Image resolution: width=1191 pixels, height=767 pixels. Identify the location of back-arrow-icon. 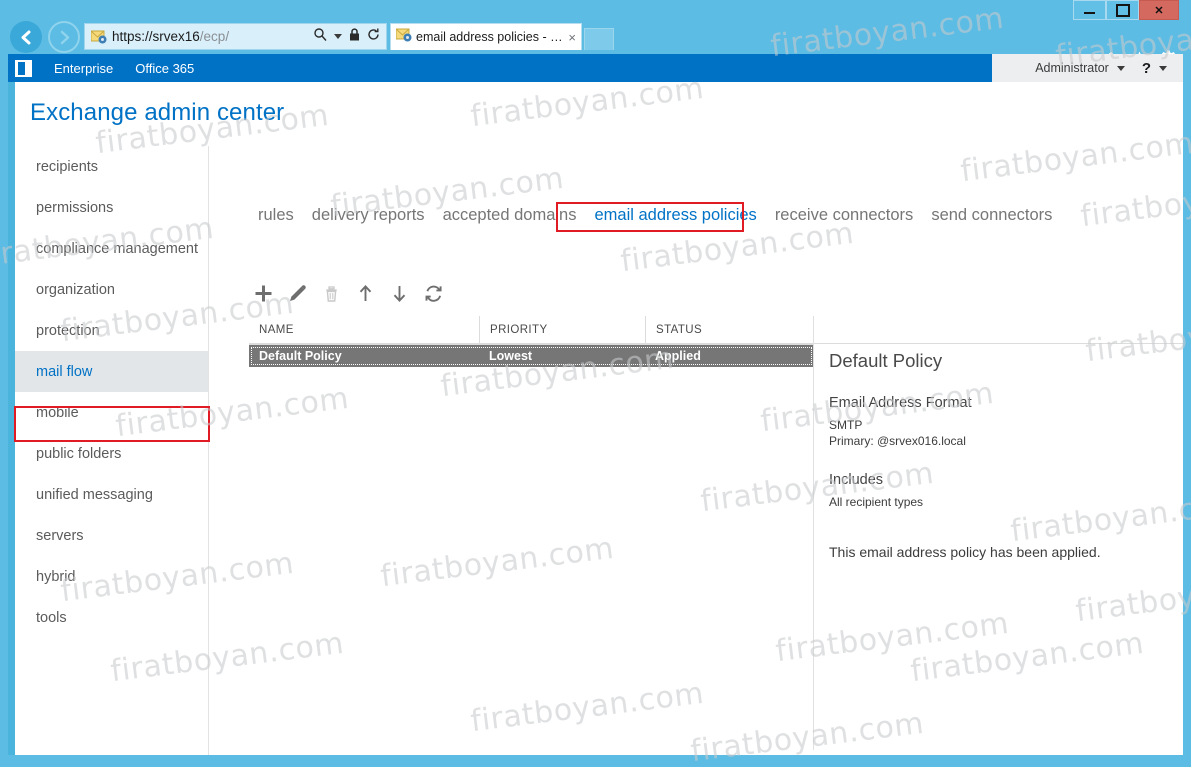
(26, 37).